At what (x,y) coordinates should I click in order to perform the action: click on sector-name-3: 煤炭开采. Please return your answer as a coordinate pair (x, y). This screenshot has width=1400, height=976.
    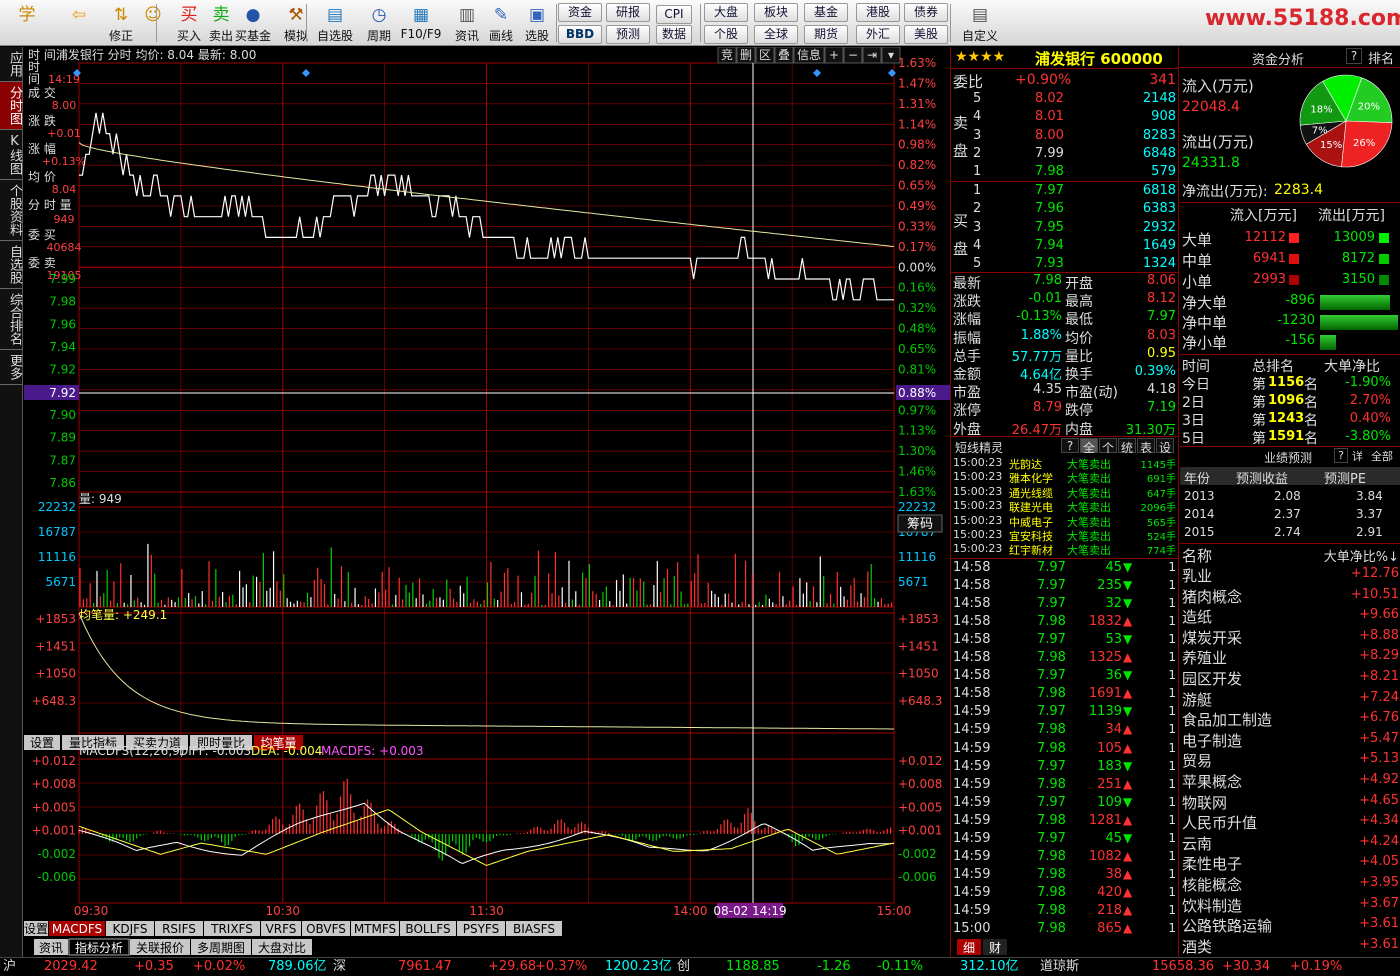
    Looking at the image, I should click on (1212, 637).